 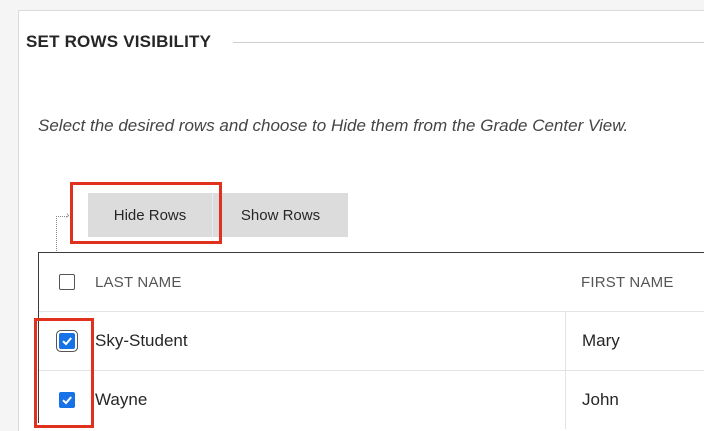 What do you see at coordinates (119, 41) in the screenshot?
I see `section-title: SET ROWS VISIBILITY` at bounding box center [119, 41].